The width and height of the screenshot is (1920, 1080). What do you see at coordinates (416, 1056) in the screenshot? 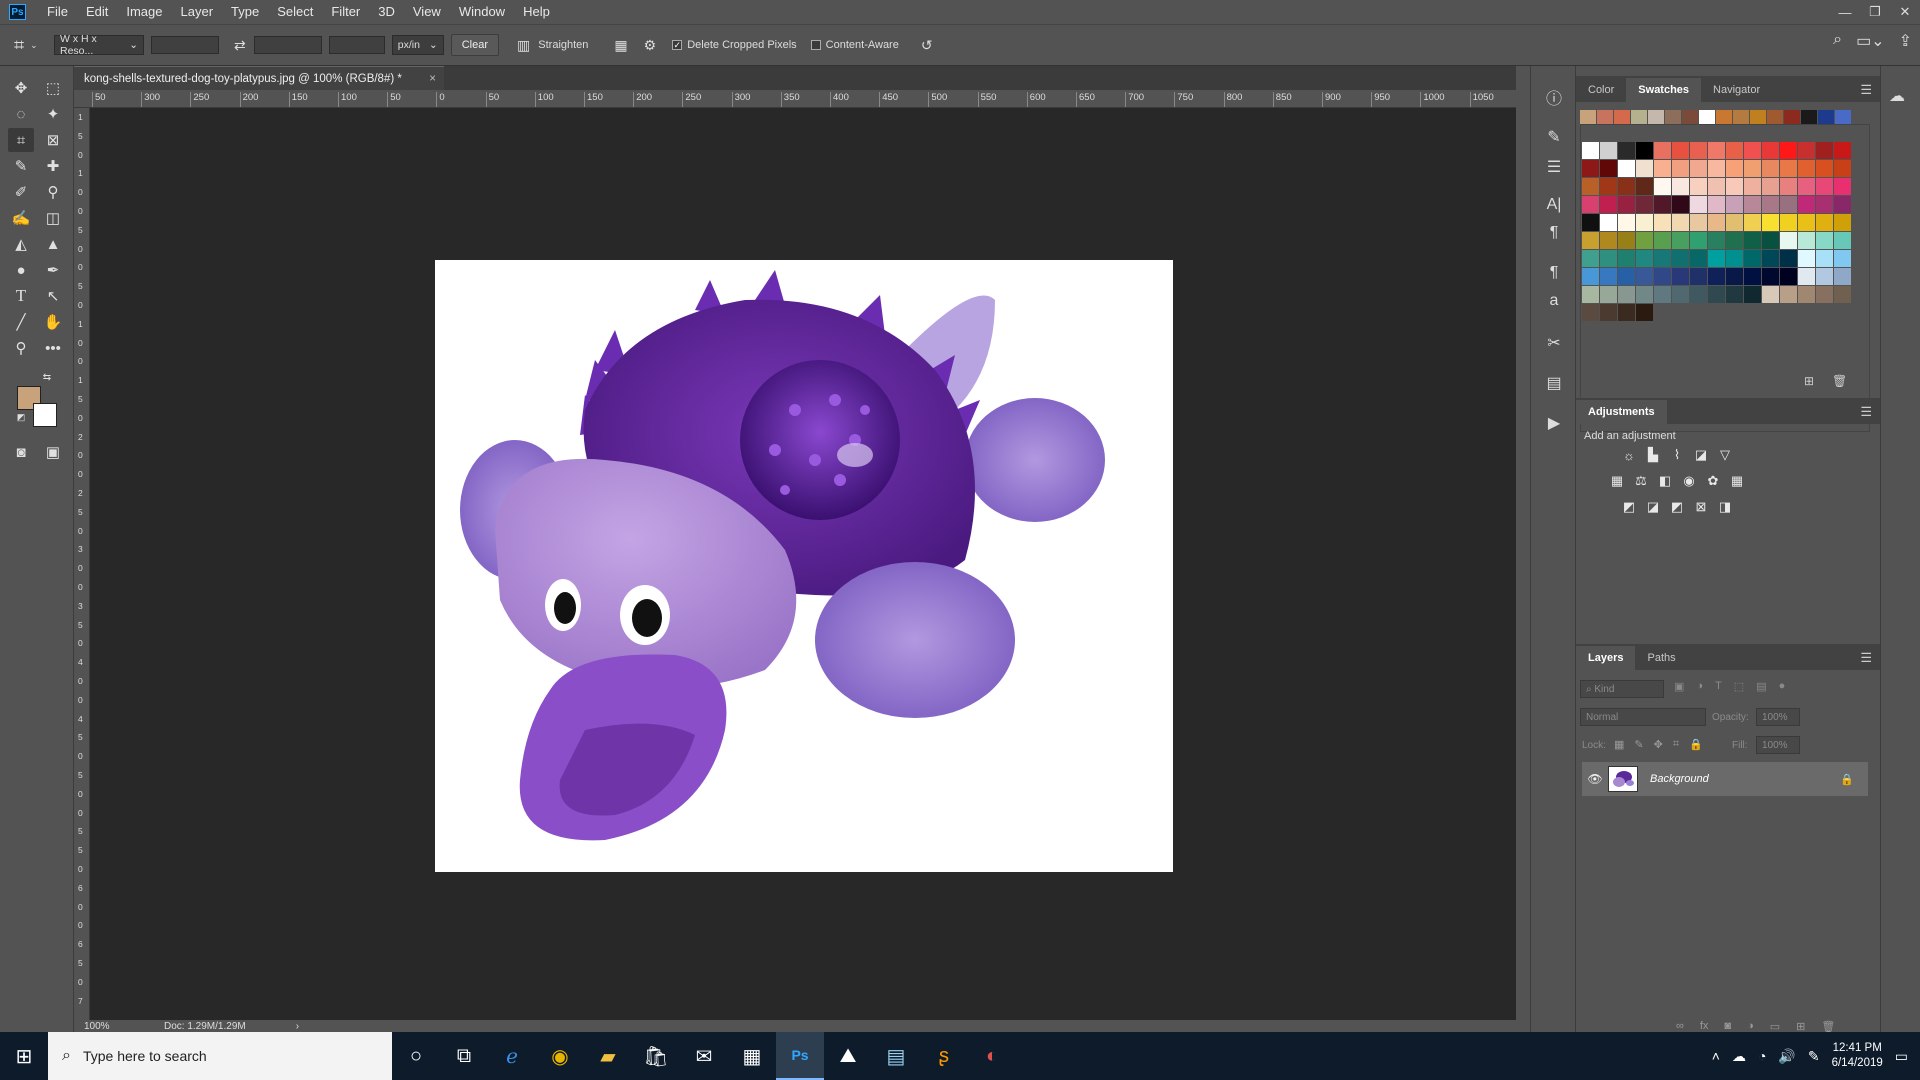
I see `cortana-icon: ○` at bounding box center [416, 1056].